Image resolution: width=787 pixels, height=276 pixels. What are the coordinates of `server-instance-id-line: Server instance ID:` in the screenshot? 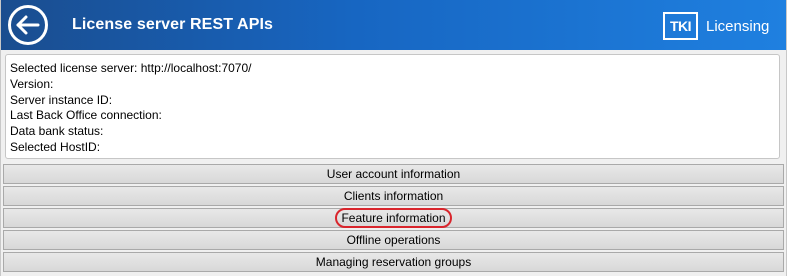 It's located at (61, 99).